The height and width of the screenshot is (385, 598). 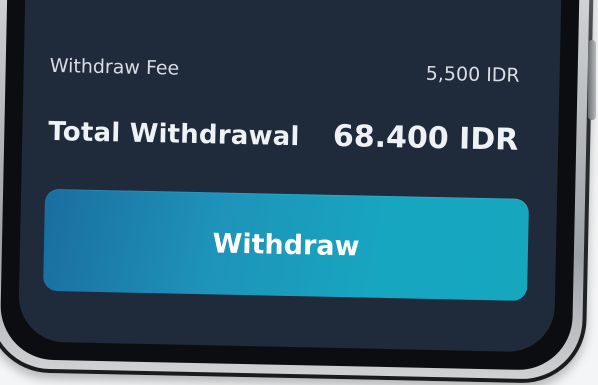 What do you see at coordinates (472, 74) in the screenshot?
I see `withdraw-fee-value: 5,500 IDR` at bounding box center [472, 74].